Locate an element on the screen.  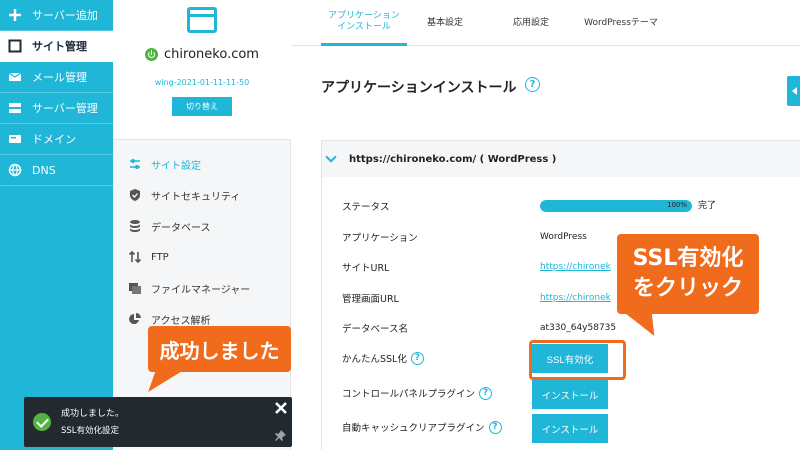
site-server-name: wing-2021-01-11-11-50 is located at coordinates (202, 82).